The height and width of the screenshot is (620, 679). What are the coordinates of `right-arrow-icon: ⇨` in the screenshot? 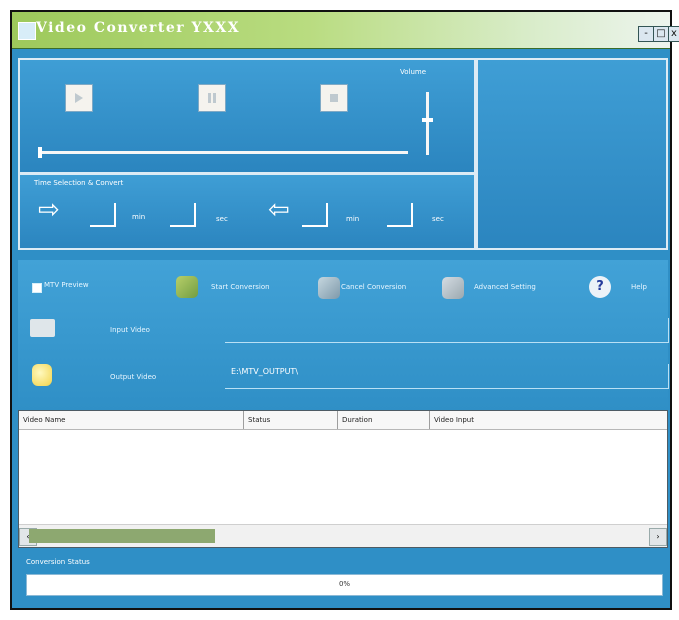 It's located at (49, 210).